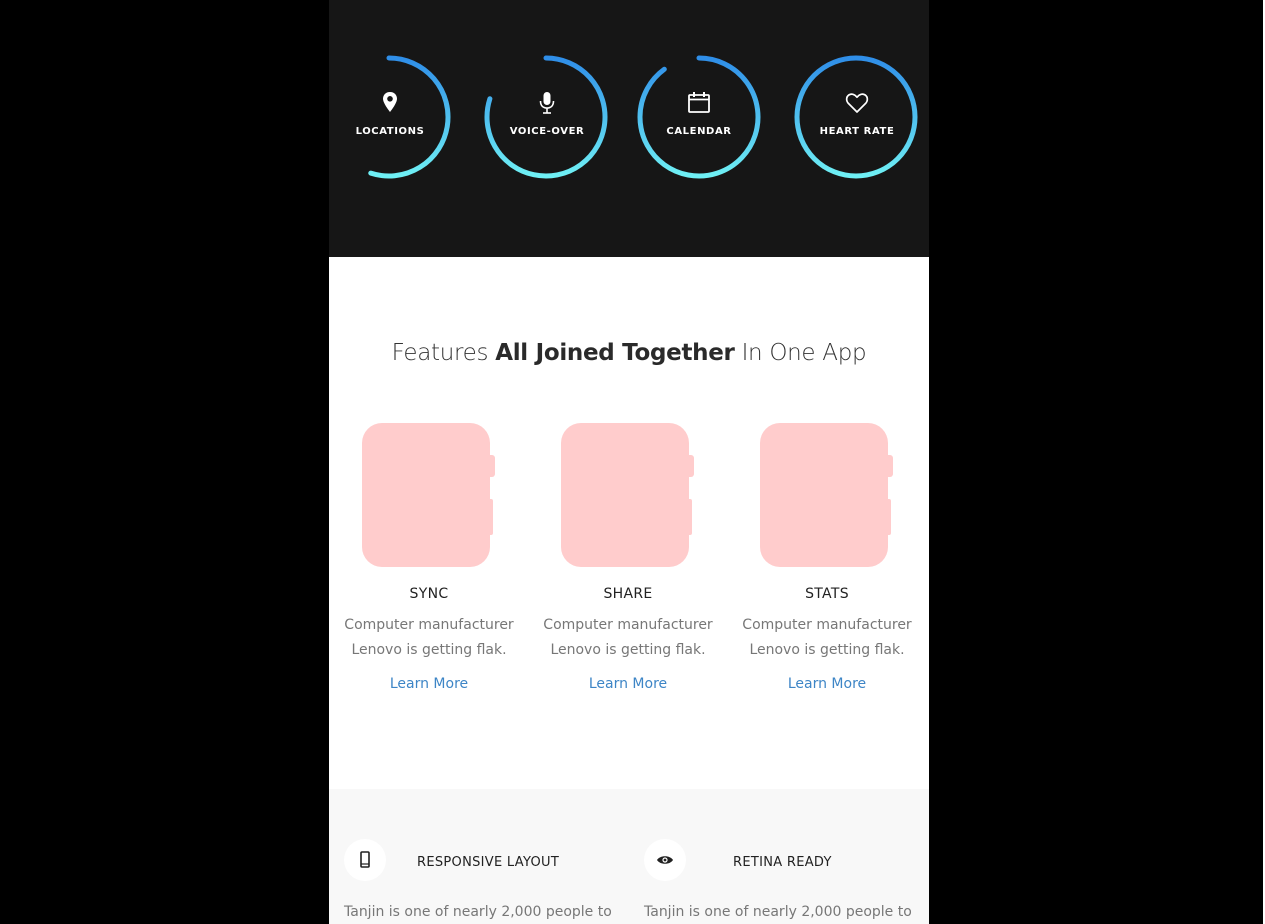  What do you see at coordinates (443, 353) in the screenshot?
I see `features-heading-pre: Features` at bounding box center [443, 353].